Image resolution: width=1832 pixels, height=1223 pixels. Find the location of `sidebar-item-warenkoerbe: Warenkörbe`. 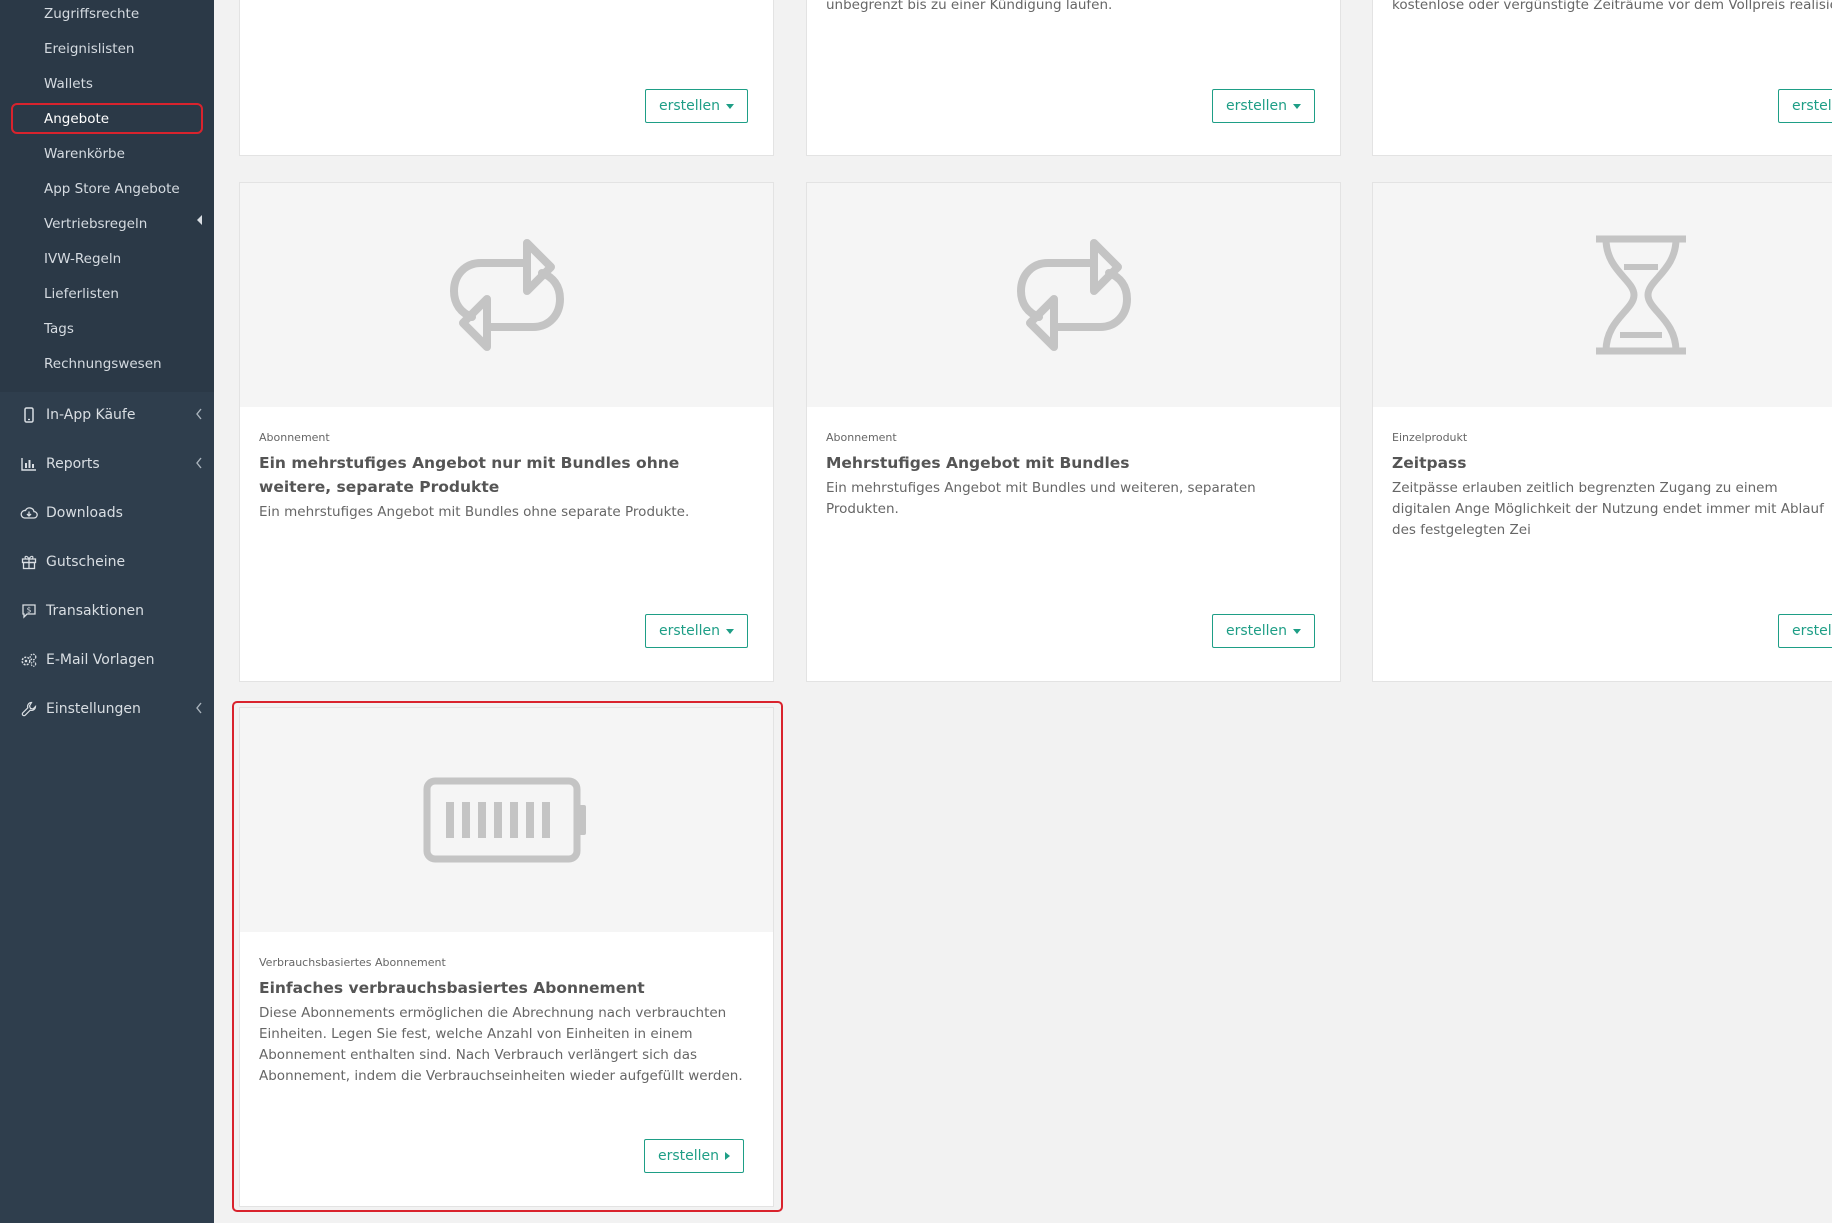

sidebar-item-warenkoerbe: Warenkörbe is located at coordinates (84, 154).